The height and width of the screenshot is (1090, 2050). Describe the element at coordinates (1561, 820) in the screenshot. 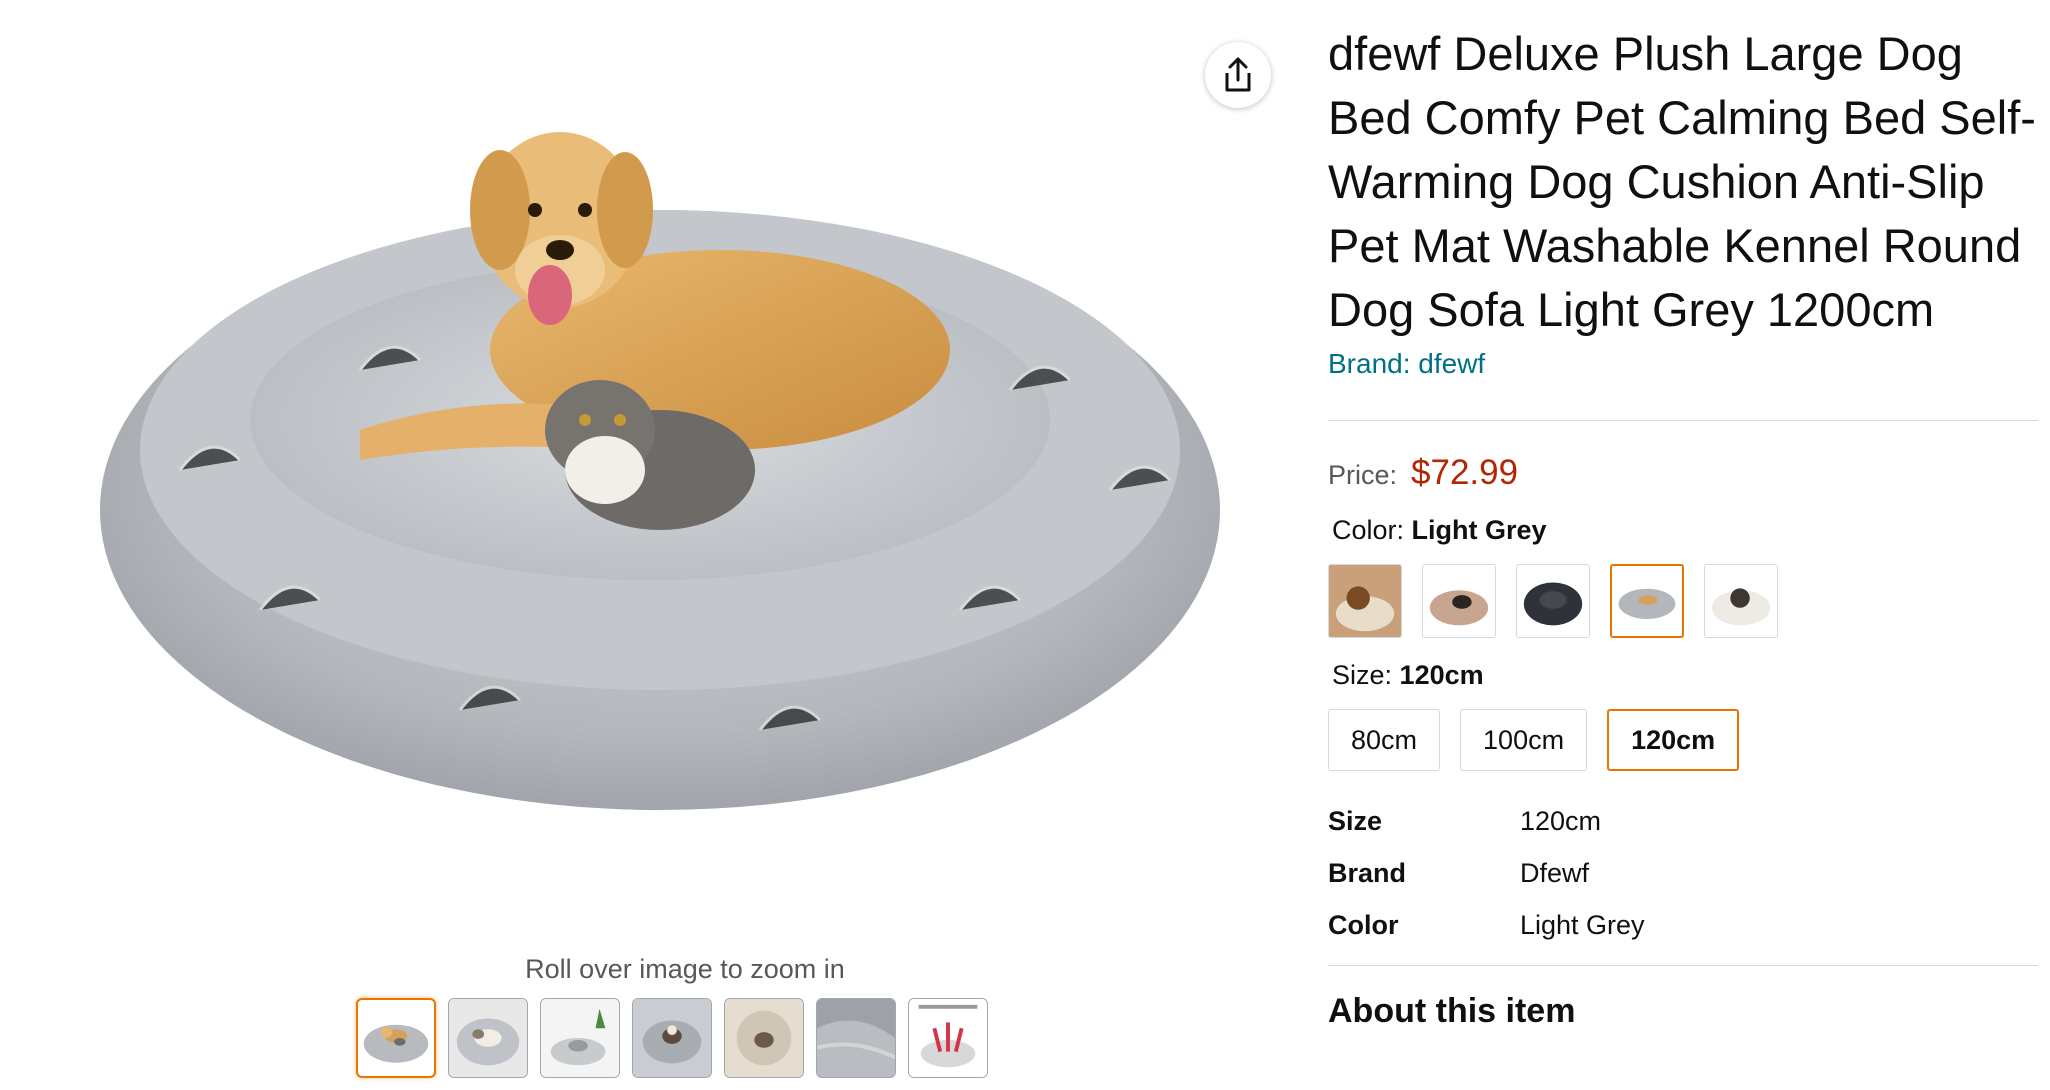

I see `spec-value: 120cm` at that location.